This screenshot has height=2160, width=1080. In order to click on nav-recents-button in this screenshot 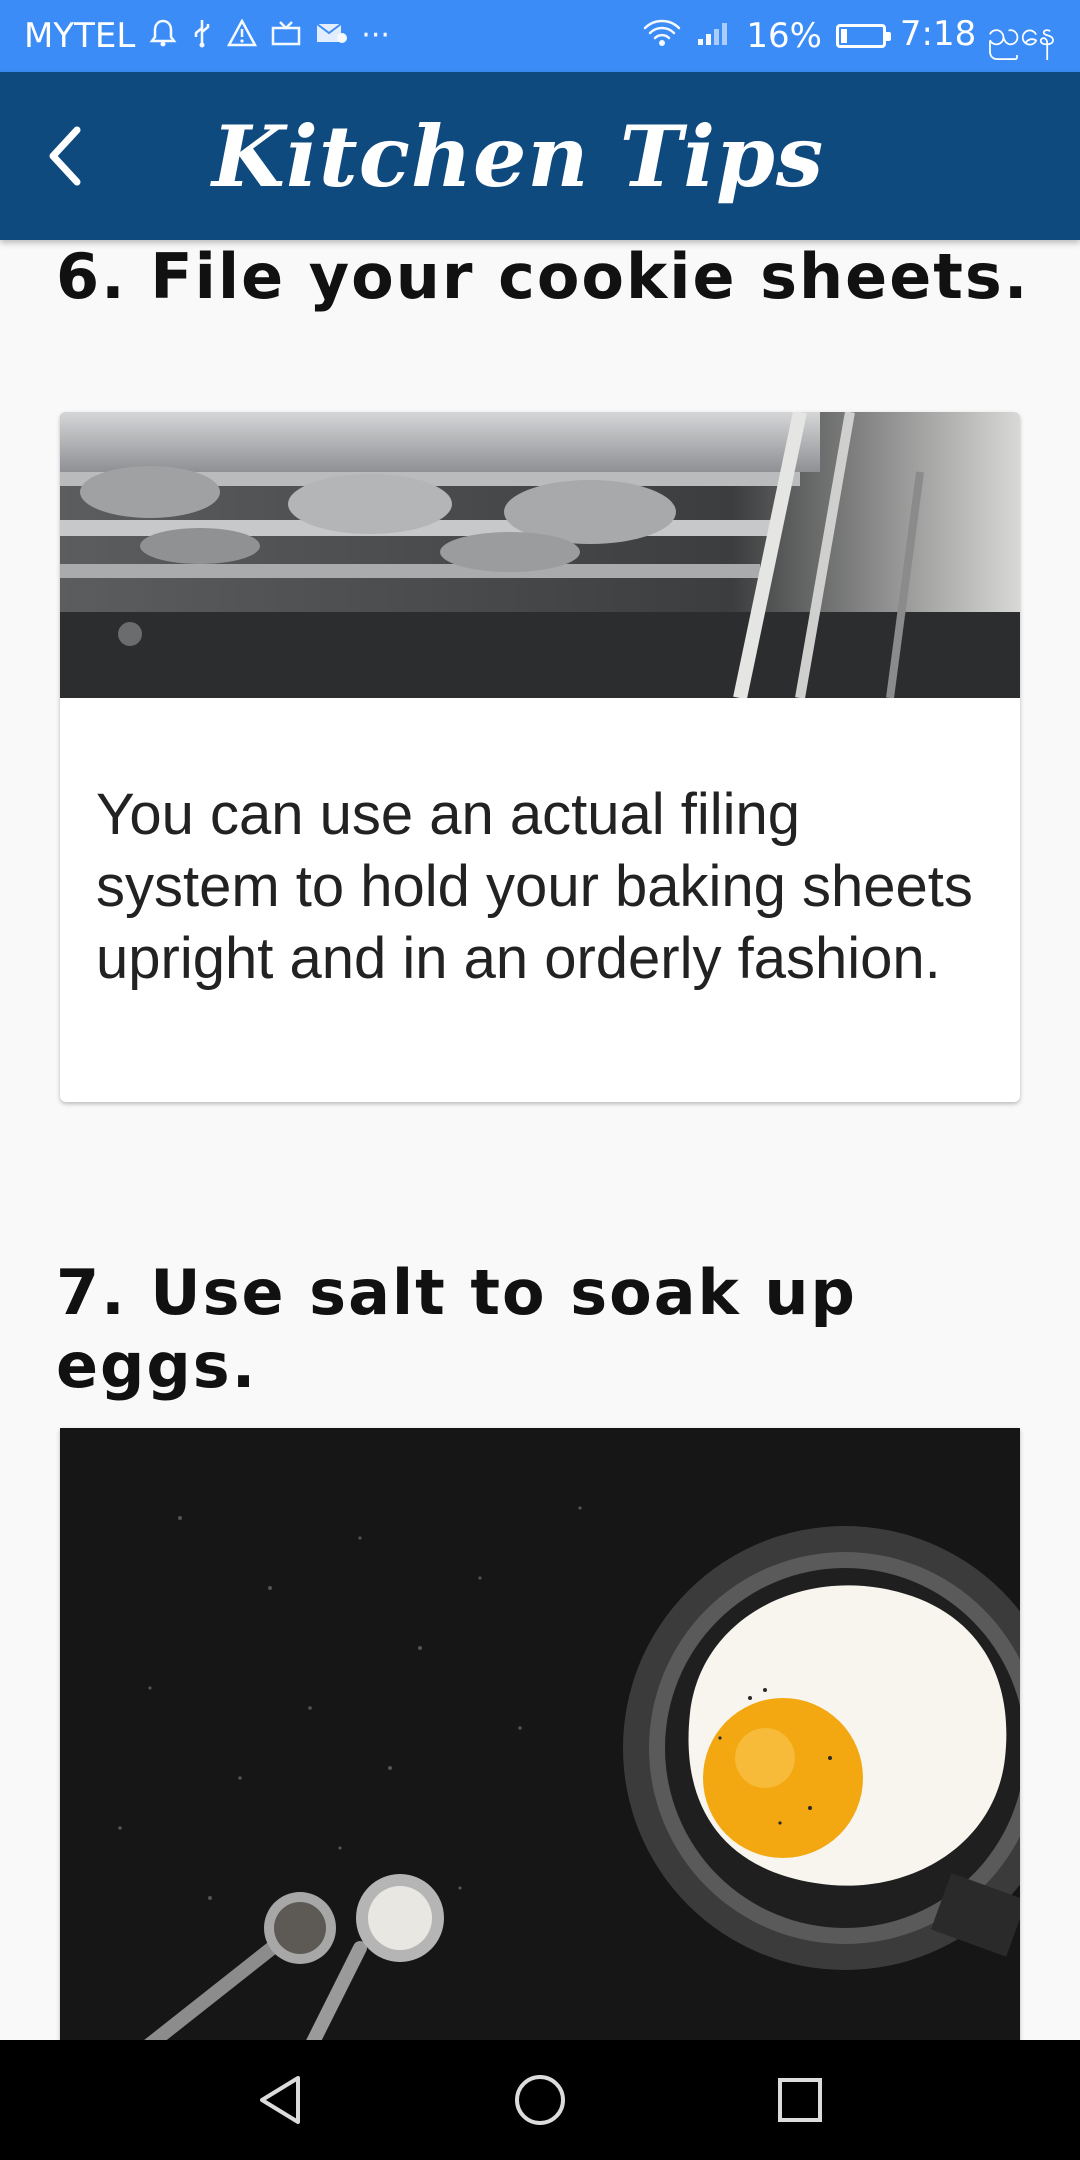, I will do `click(800, 2100)`.